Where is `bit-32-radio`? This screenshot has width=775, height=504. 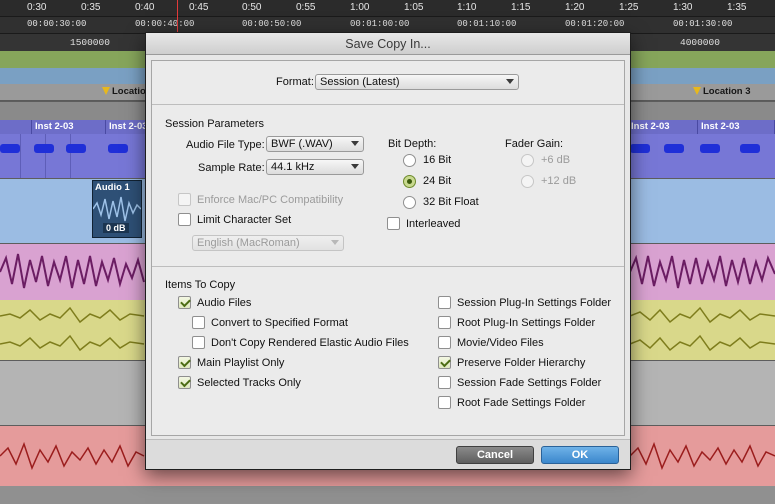 bit-32-radio is located at coordinates (409, 202).